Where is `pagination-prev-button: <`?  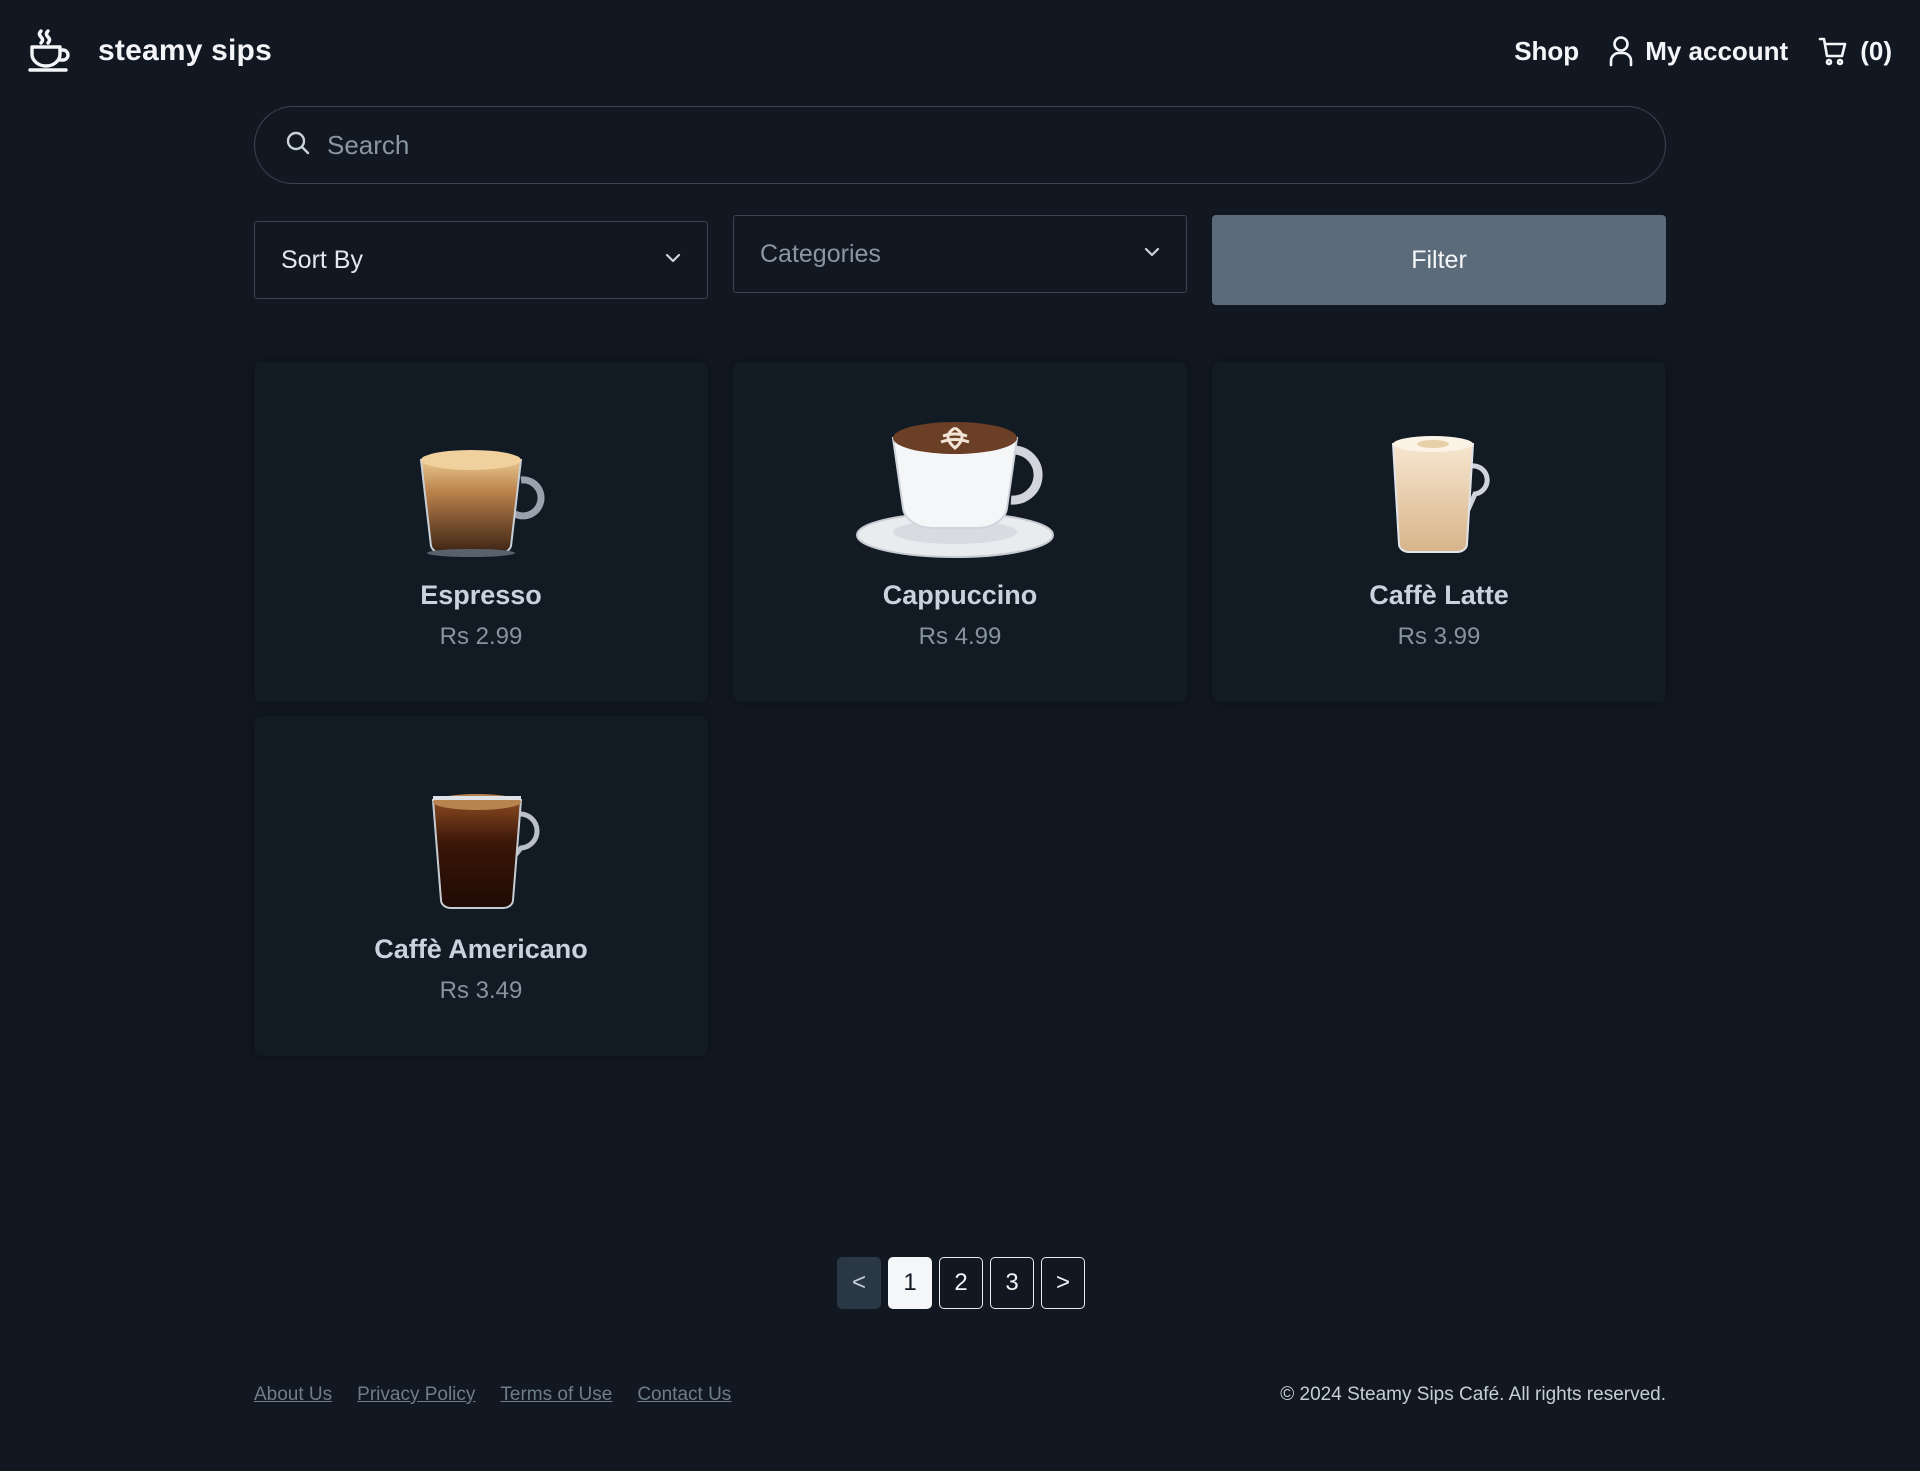 pagination-prev-button: < is located at coordinates (859, 1283).